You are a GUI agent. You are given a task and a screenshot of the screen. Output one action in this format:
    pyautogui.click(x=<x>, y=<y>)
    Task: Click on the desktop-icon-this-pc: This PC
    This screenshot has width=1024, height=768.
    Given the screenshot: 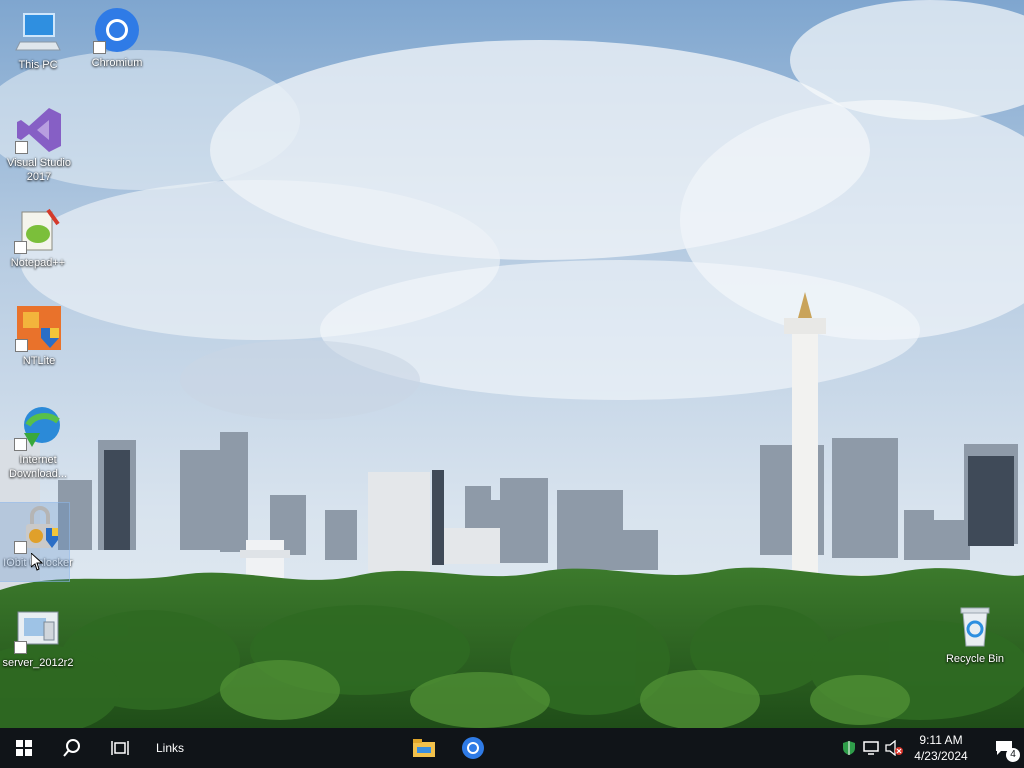 What is the action you would take?
    pyautogui.click(x=38, y=40)
    